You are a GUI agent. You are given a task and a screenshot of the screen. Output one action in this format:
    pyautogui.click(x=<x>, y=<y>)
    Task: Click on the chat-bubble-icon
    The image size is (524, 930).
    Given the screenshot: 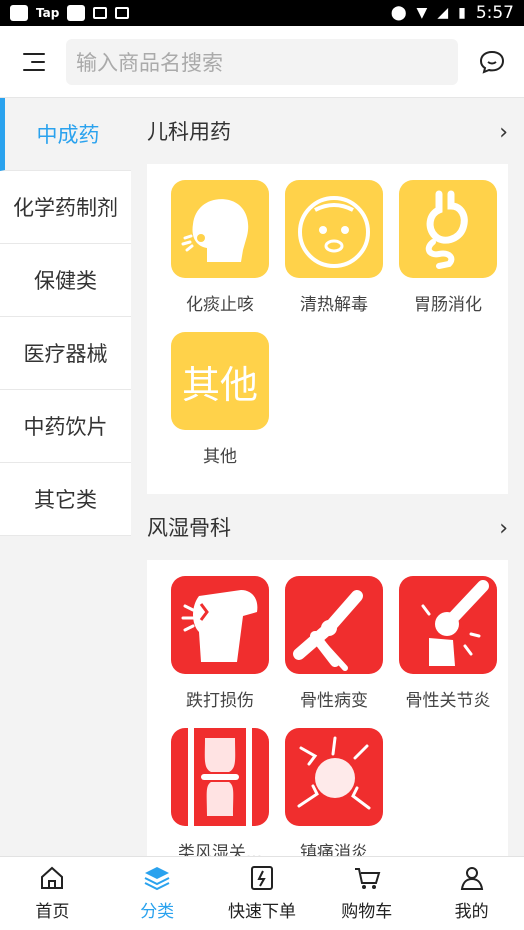 What is the action you would take?
    pyautogui.click(x=492, y=62)
    